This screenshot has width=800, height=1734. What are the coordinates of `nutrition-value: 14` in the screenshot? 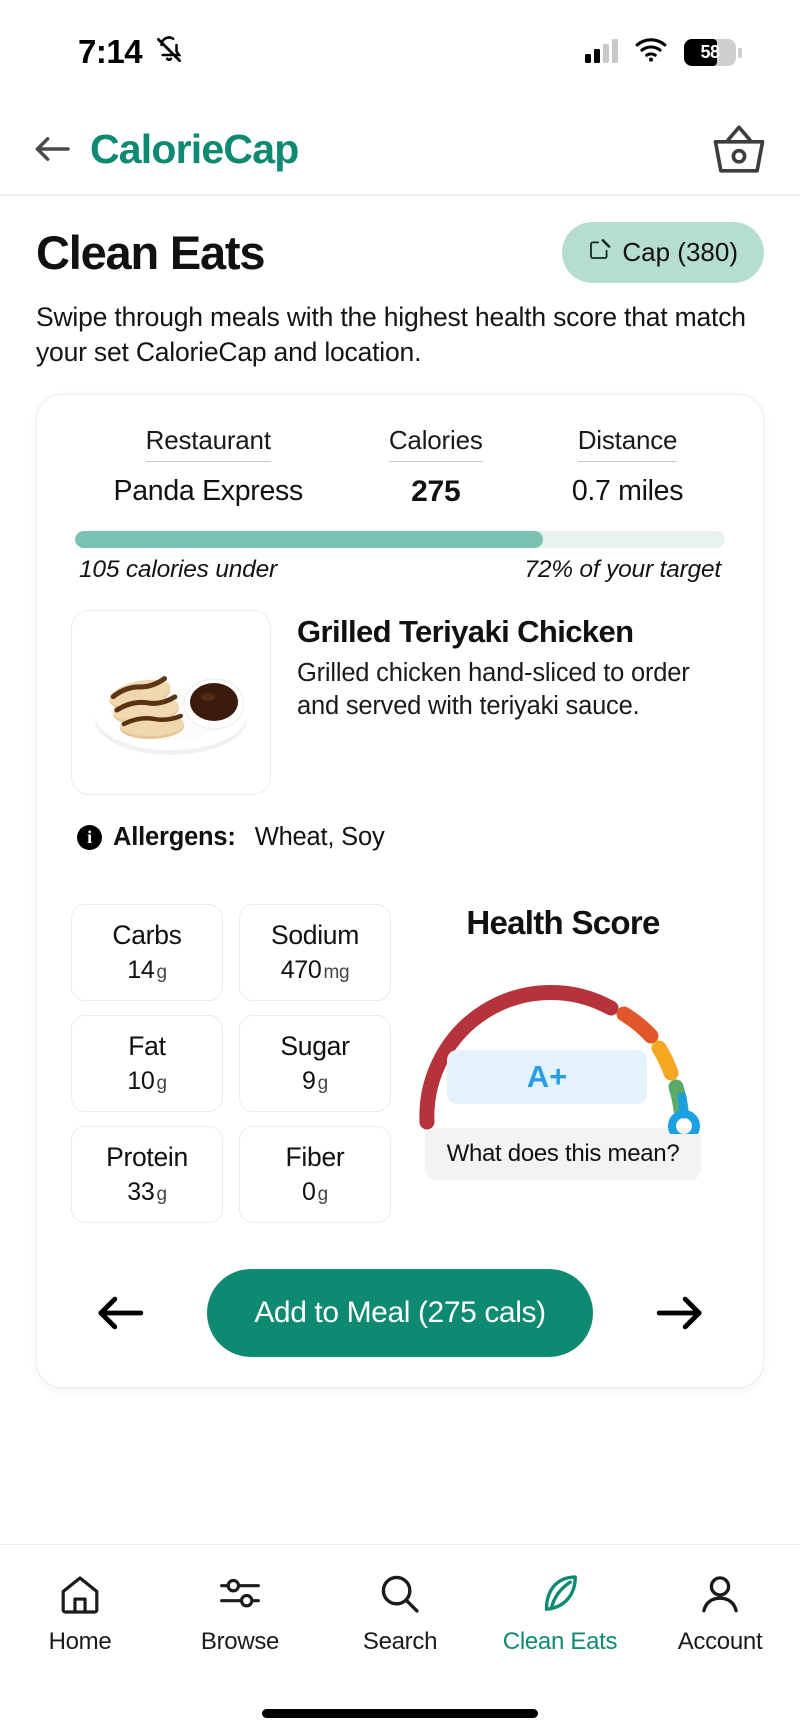 It's located at (141, 969).